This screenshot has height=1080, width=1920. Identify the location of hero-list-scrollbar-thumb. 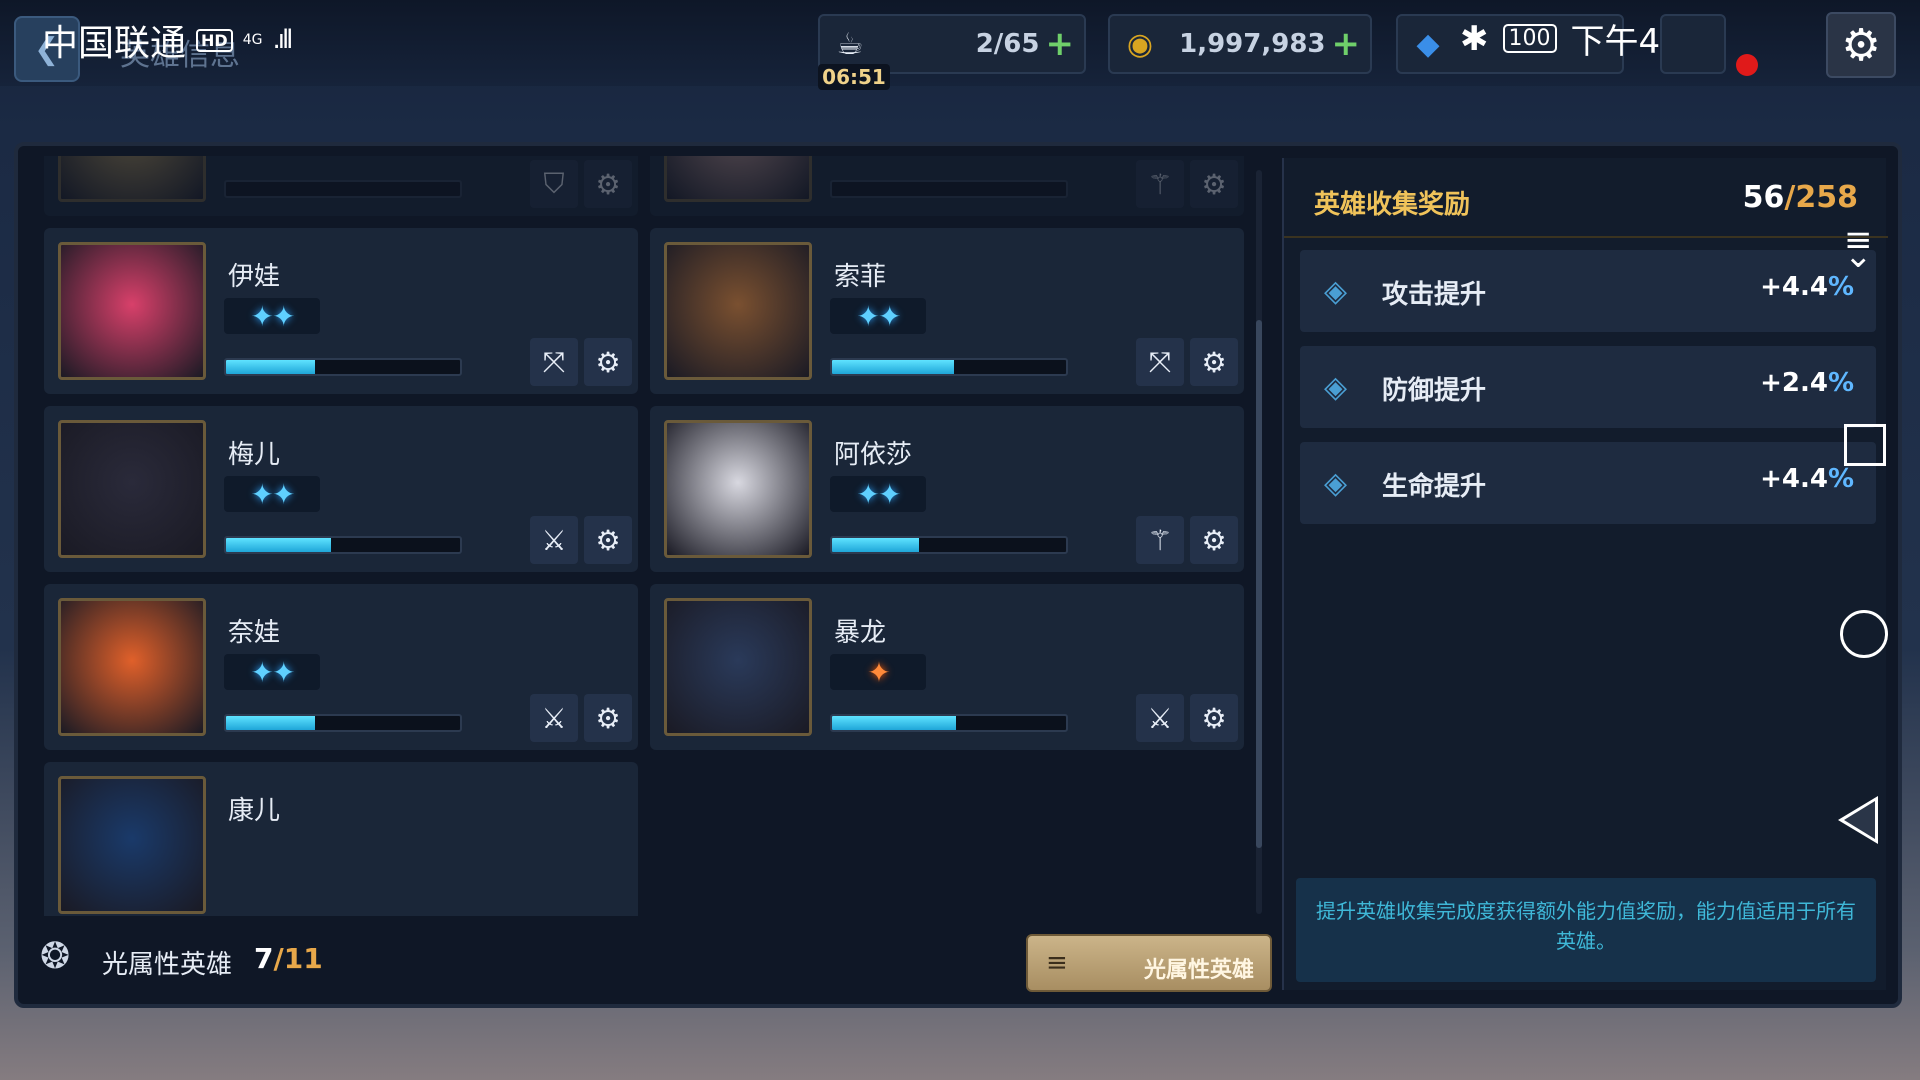
(1259, 584).